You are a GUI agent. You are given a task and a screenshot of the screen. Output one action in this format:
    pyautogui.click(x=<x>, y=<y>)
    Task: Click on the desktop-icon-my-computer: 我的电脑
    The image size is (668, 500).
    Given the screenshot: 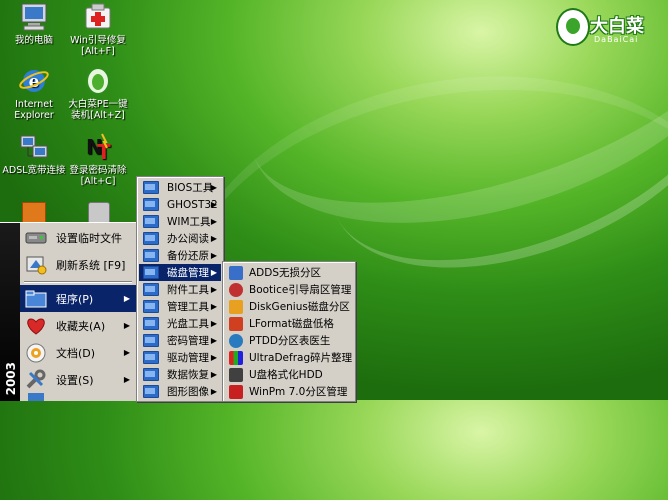 What is the action you would take?
    pyautogui.click(x=34, y=24)
    